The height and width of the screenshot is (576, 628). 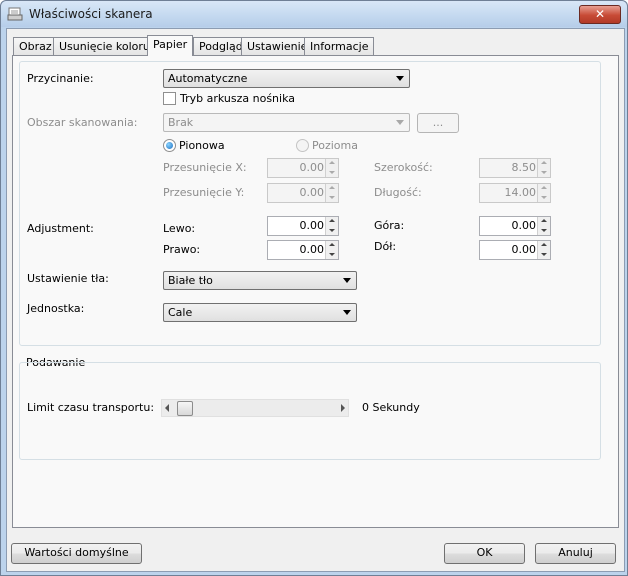 I want to click on adjust-top-value: 0.00, so click(x=524, y=225).